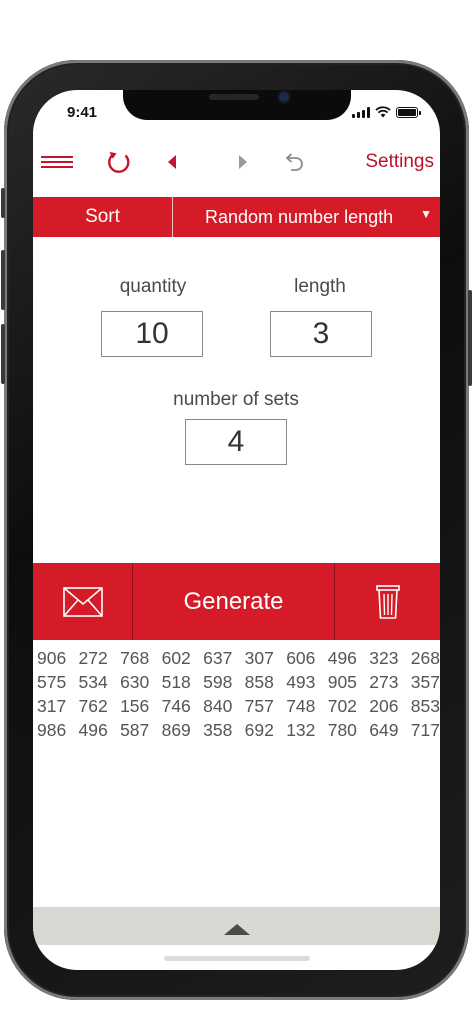 This screenshot has width=473, height=1024. Describe the element at coordinates (119, 162) in the screenshot. I see `refresh-icon` at that location.